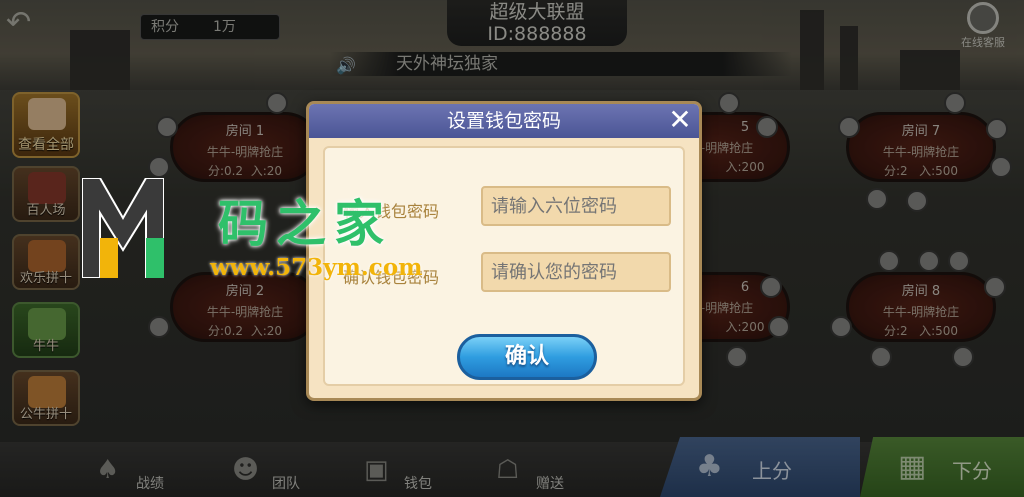 This screenshot has width=1024, height=497. I want to click on confirm-password-input, so click(576, 272).